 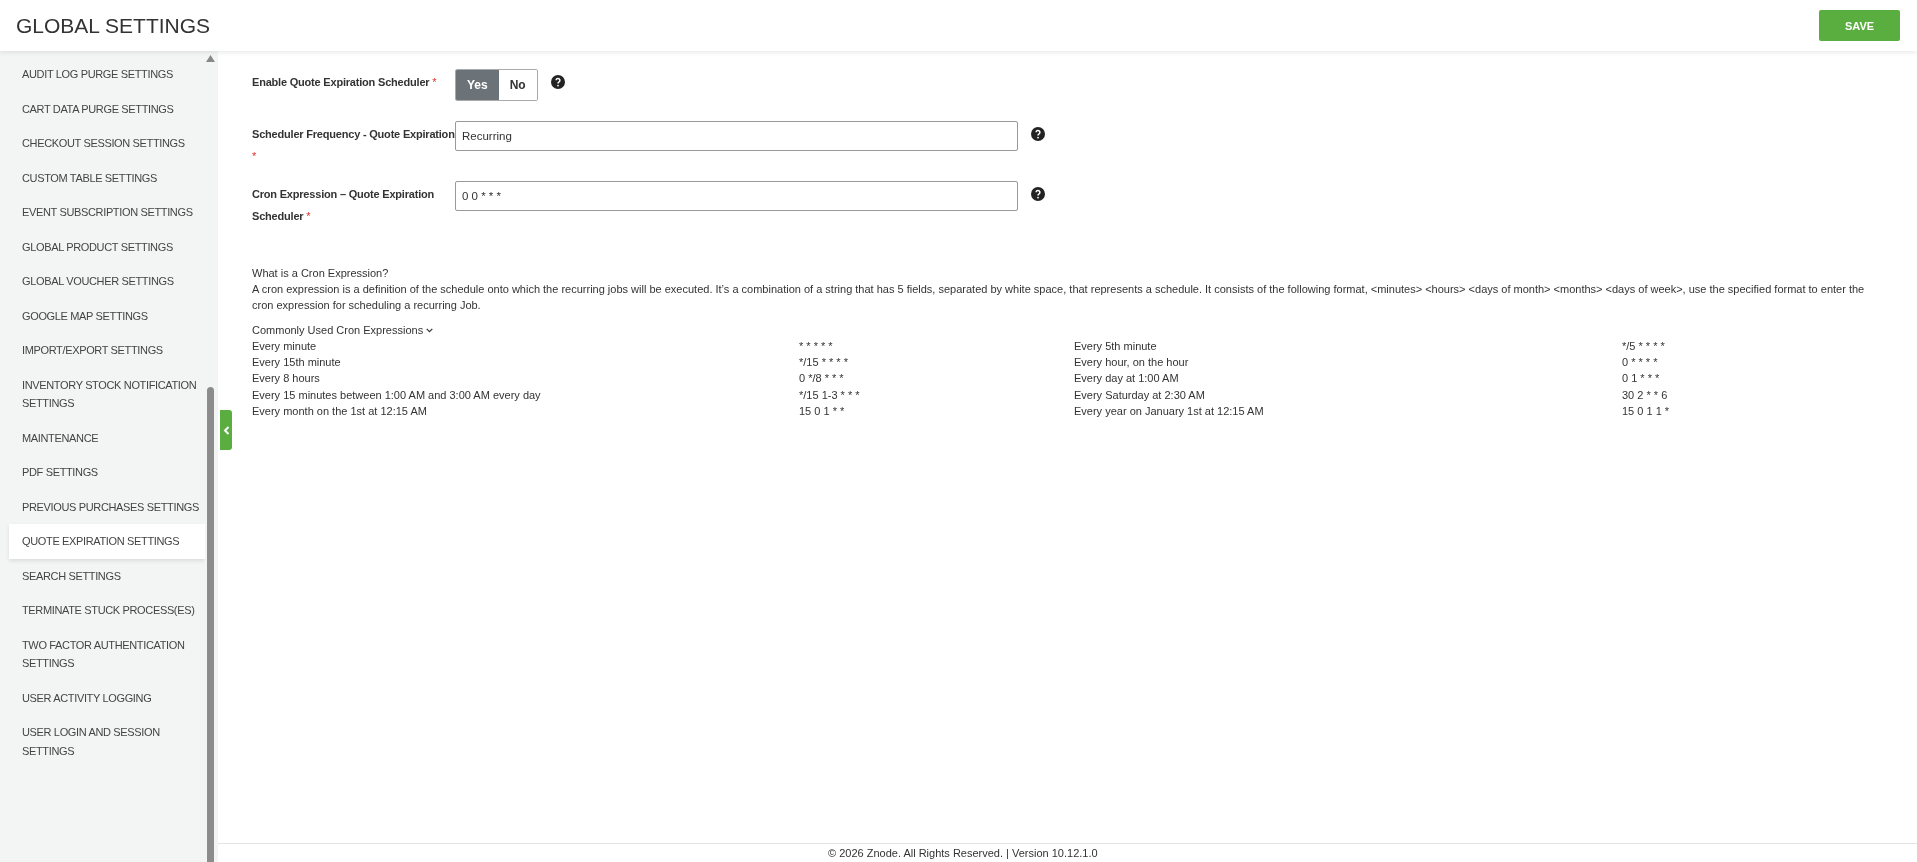 What do you see at coordinates (102, 315) in the screenshot?
I see `sidebar-item: GOOGLE MAP SETTINGS` at bounding box center [102, 315].